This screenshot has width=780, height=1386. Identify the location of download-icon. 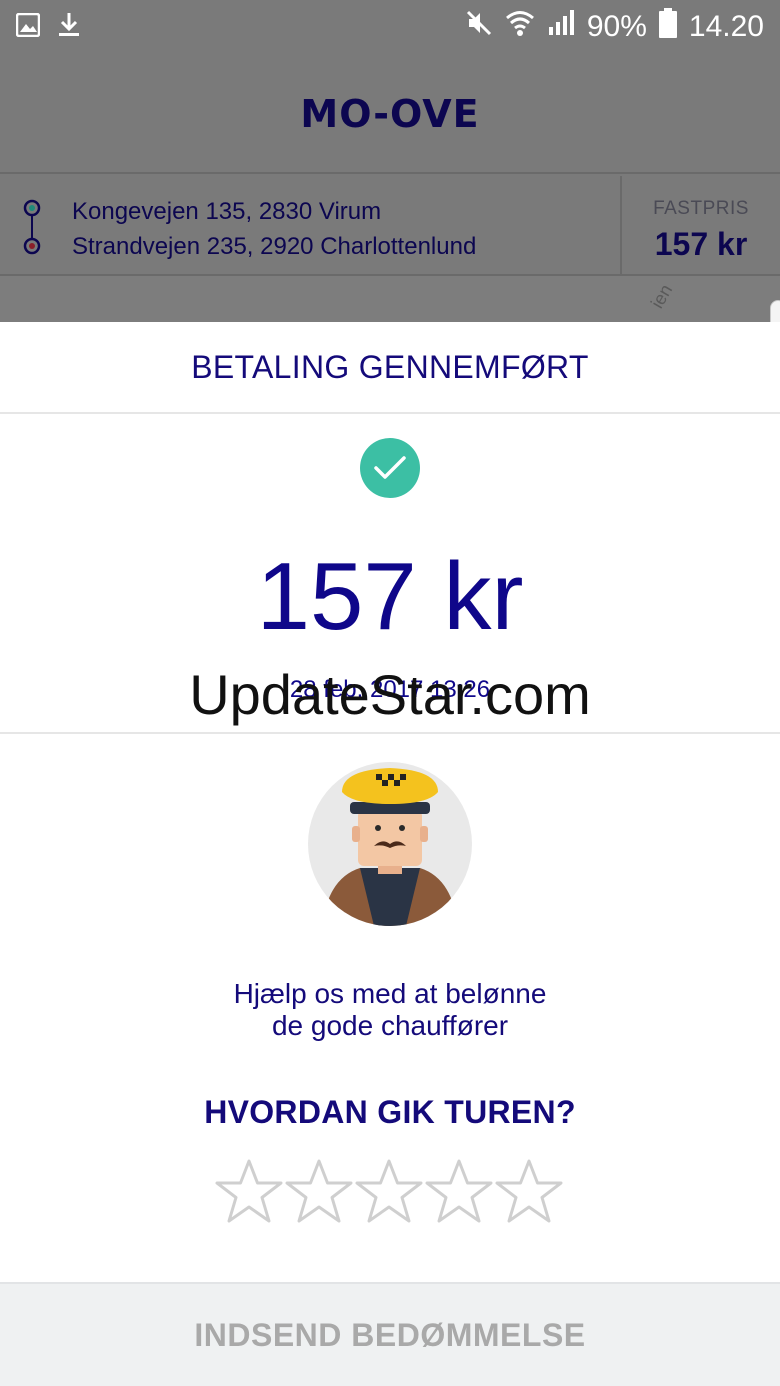
(69, 27).